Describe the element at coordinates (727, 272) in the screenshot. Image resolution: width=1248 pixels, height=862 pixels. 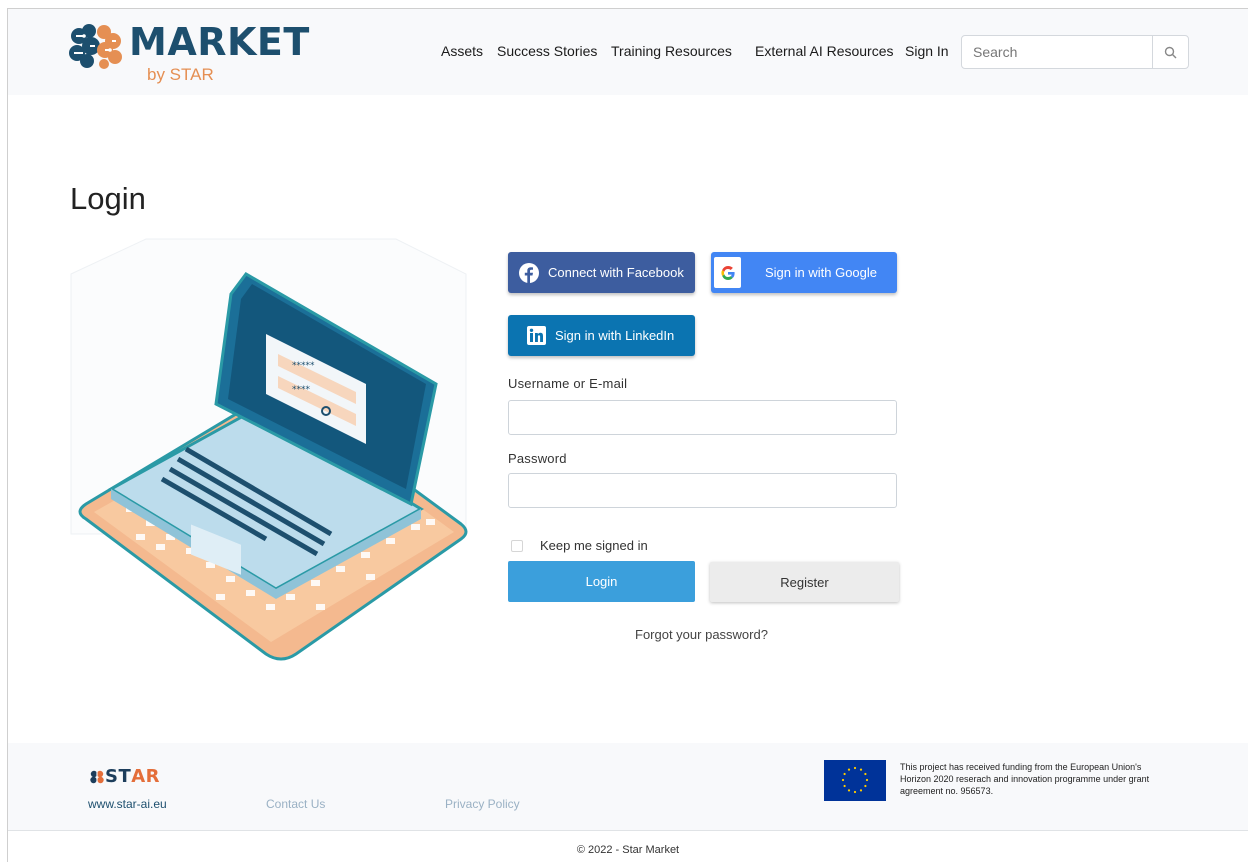
I see `google-icon` at that location.